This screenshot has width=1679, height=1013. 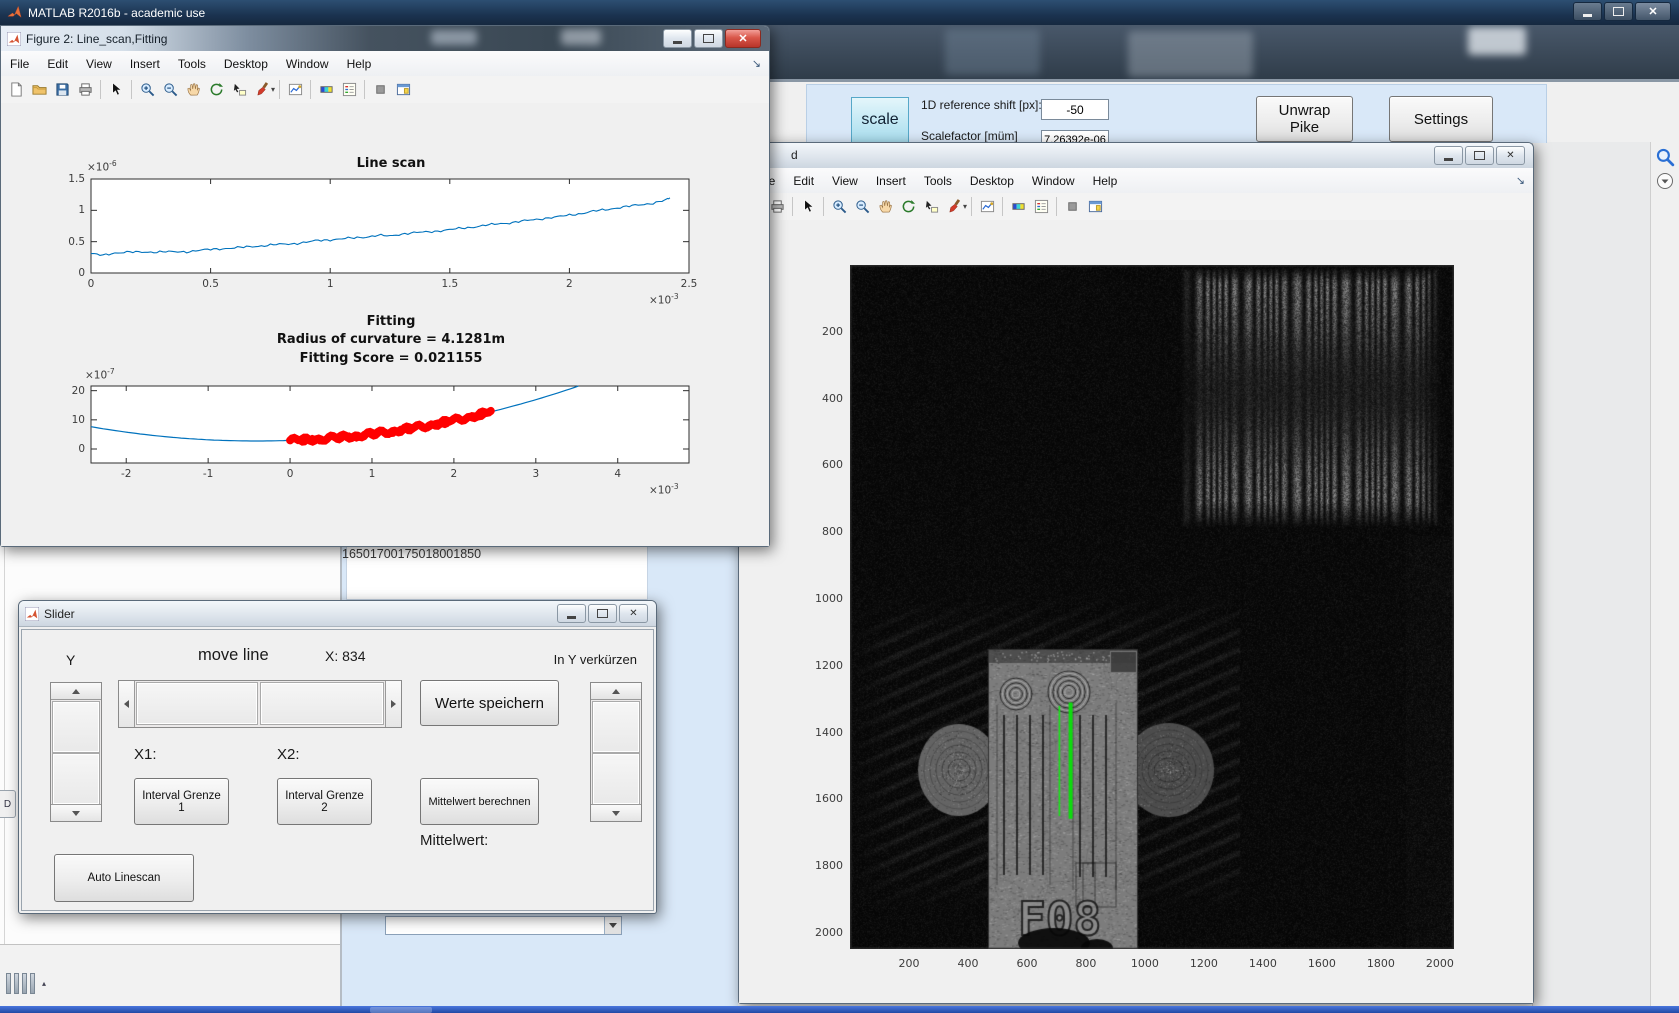 I want to click on figure2-titlebar: Figure 2: Line_scan,Fitting ✕, so click(x=385, y=39).